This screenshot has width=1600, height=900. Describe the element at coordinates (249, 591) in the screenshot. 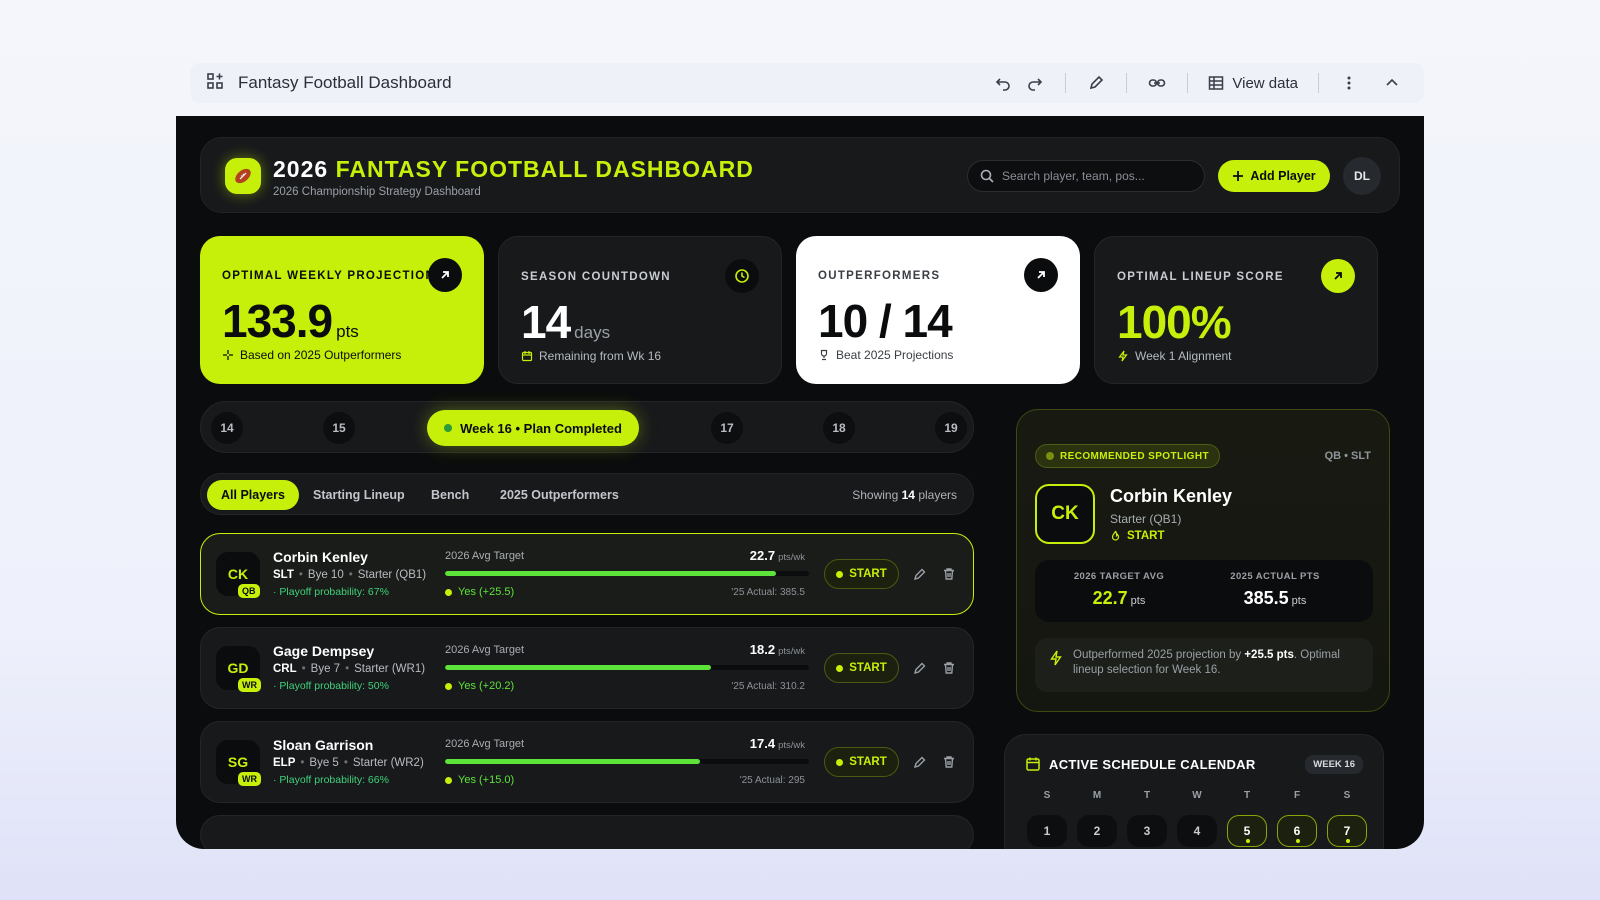

I see `position-badge: QB` at that location.